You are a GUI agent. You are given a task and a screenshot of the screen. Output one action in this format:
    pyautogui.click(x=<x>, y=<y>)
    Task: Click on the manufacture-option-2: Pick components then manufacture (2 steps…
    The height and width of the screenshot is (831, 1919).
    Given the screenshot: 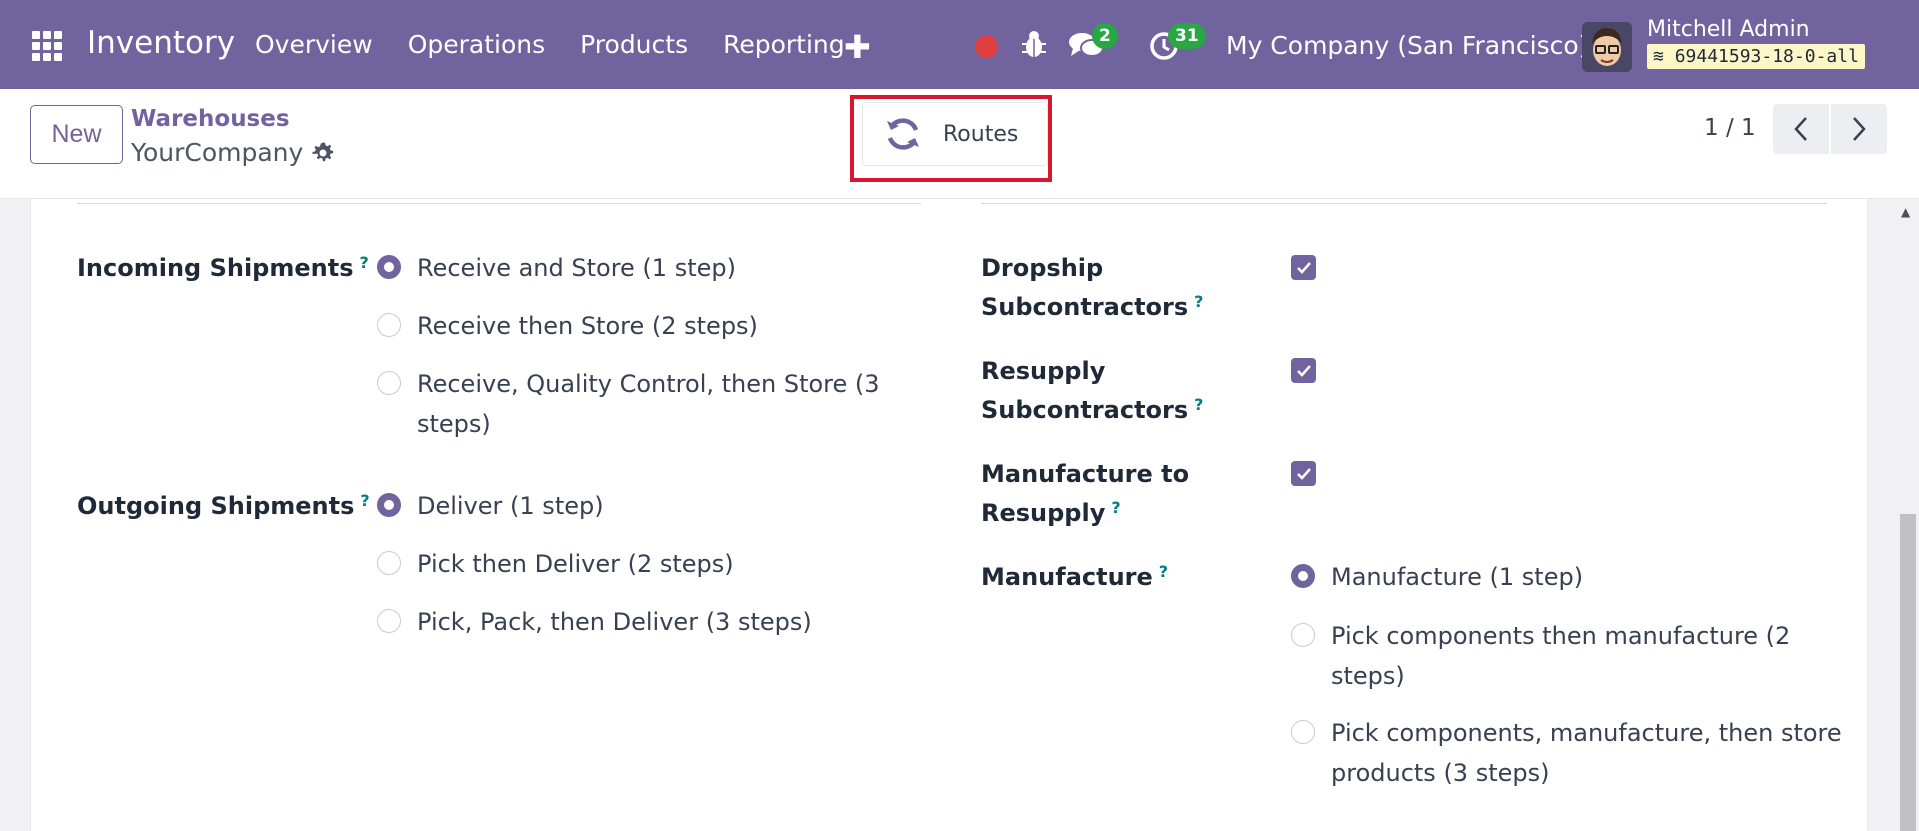 What is the action you would take?
    pyautogui.click(x=1540, y=656)
    